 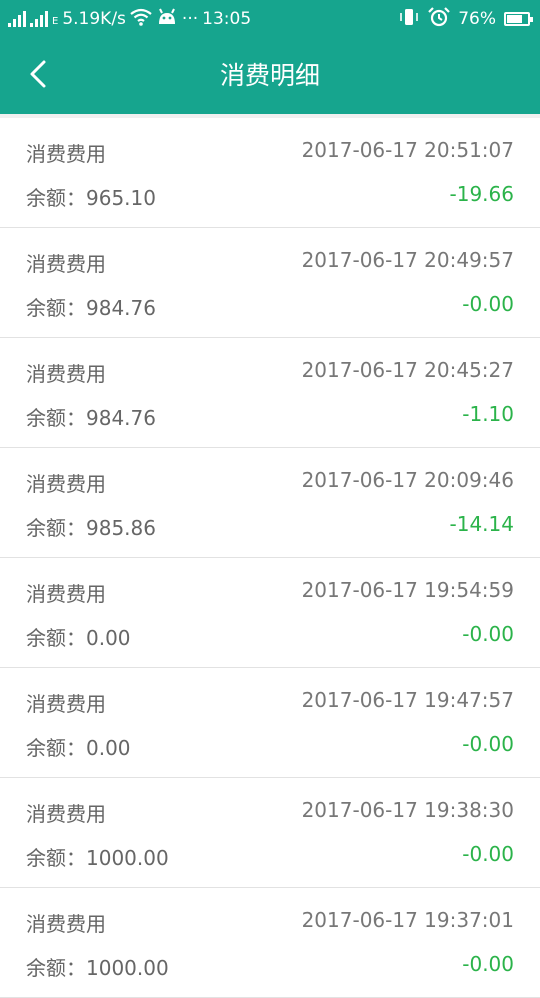 I want to click on transaction-time: 2017-06-17 19:37:01, so click(x=407, y=920).